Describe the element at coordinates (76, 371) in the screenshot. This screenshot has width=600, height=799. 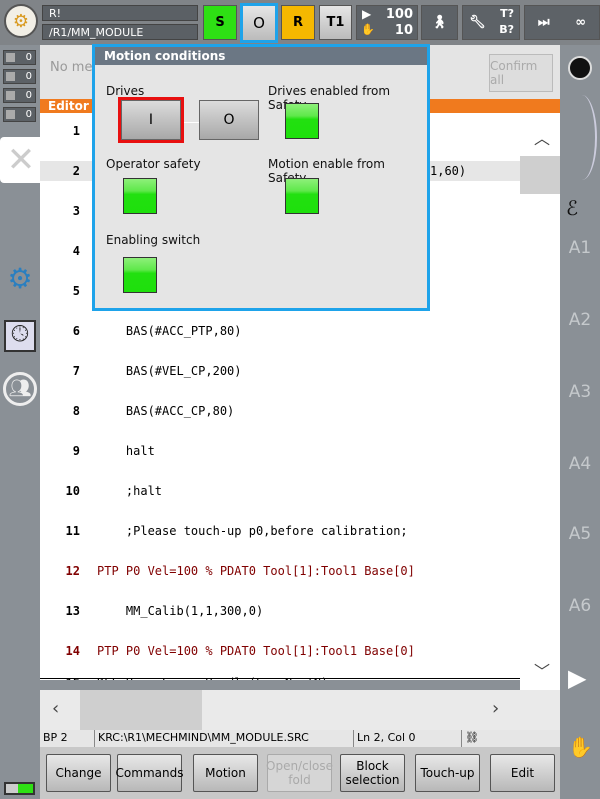
I see `line-number: 7` at that location.